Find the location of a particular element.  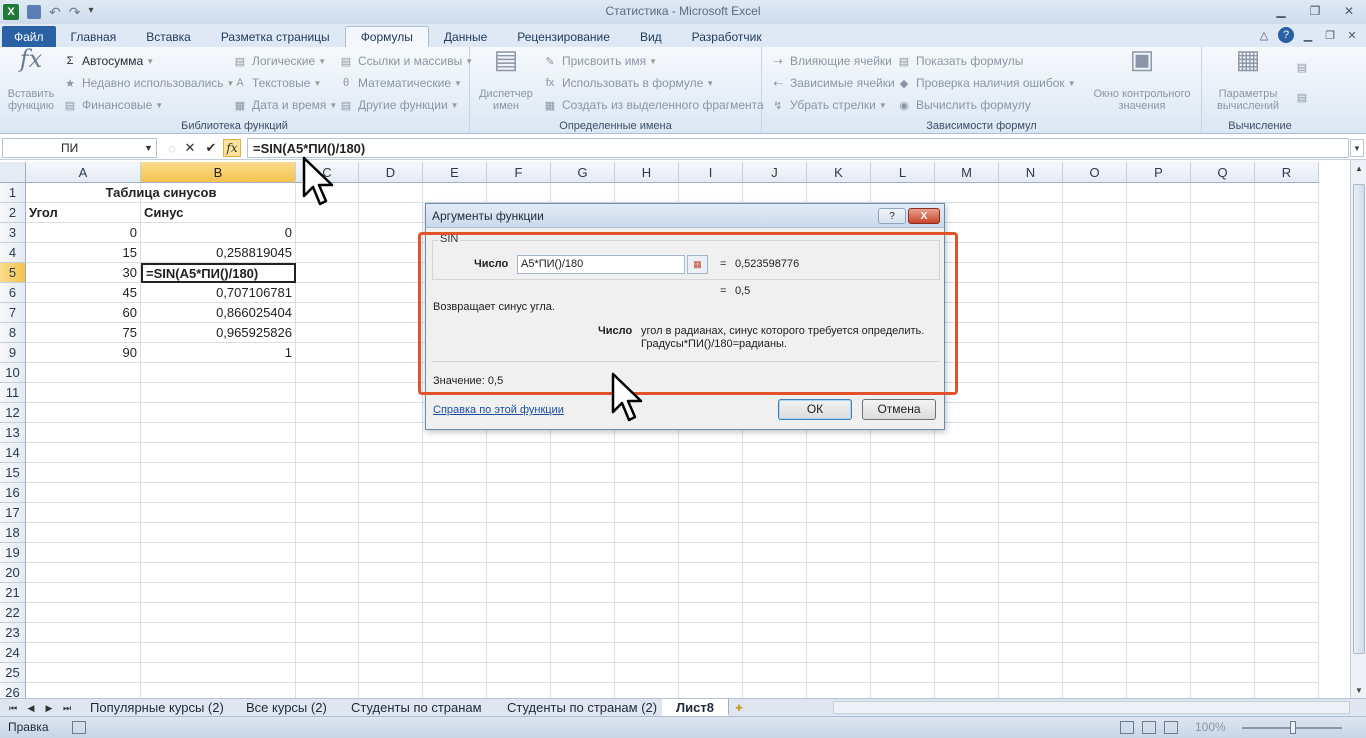

row-header: 1 is located at coordinates (13, 193).